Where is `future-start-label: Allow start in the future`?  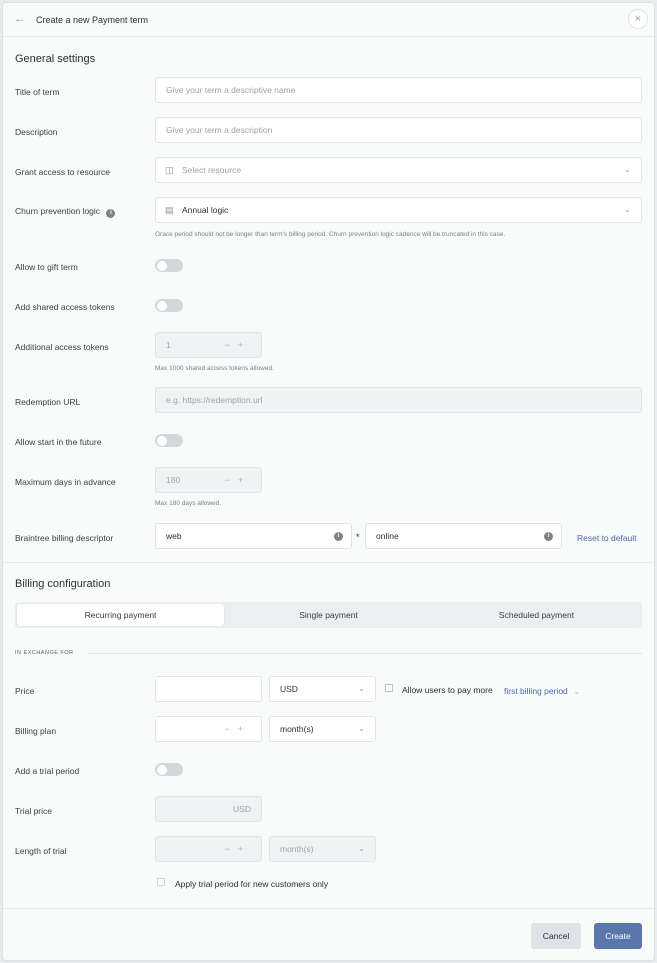
future-start-label: Allow start in the future is located at coordinates (58, 442).